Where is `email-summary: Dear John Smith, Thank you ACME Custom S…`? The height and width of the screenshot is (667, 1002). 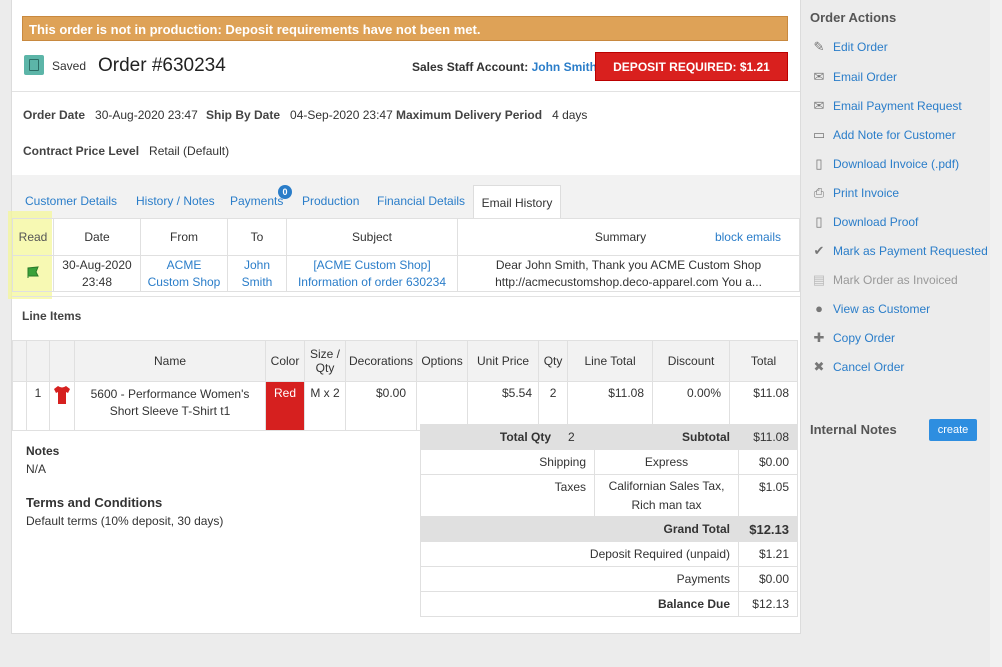
email-summary: Dear John Smith, Thank you ACME Custom S… is located at coordinates (628, 273).